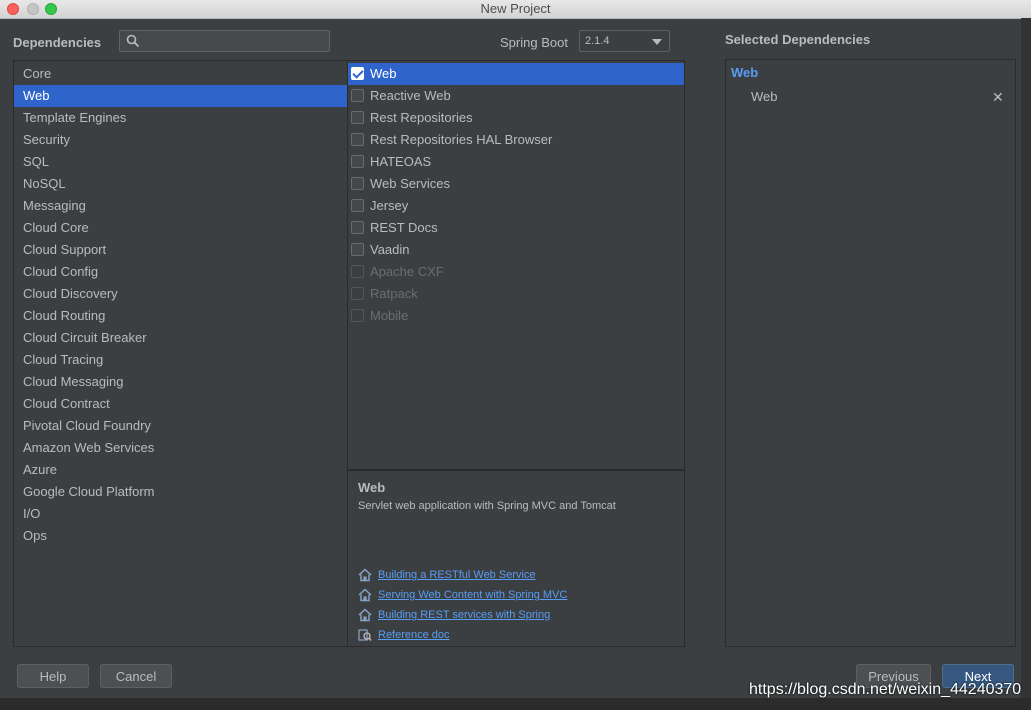  Describe the element at coordinates (461, 139) in the screenshot. I see `dependency-label: Rest Repositories HAL Browser` at that location.